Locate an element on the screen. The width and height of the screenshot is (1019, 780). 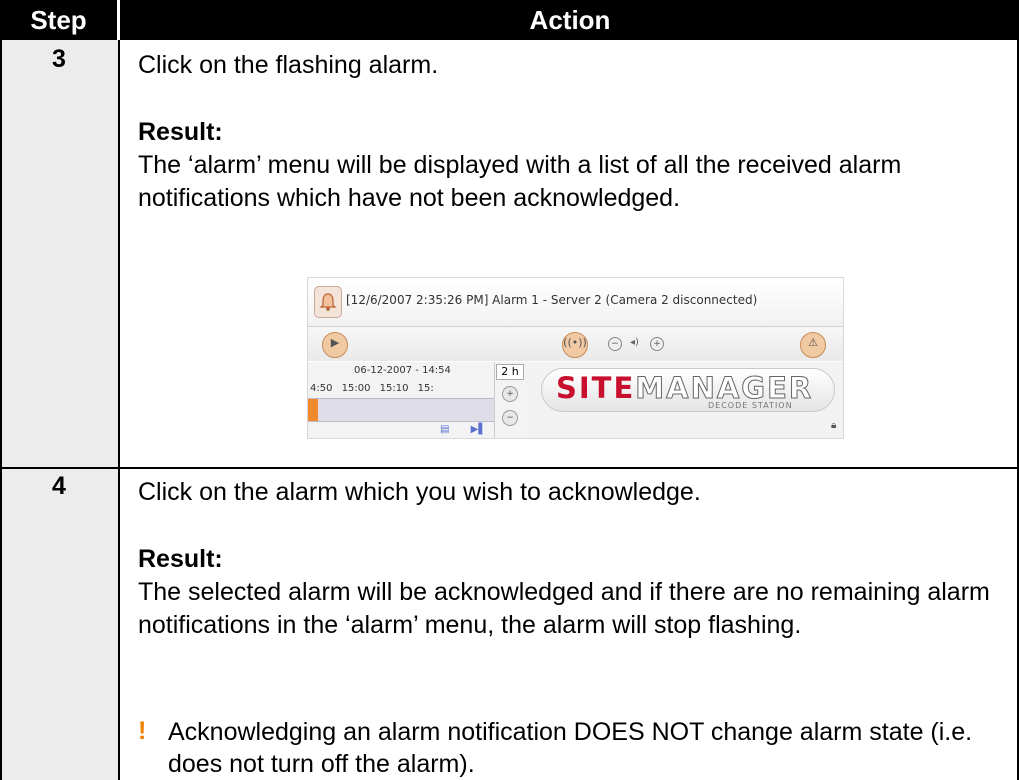
next-icon: ▶ is located at coordinates (335, 345).